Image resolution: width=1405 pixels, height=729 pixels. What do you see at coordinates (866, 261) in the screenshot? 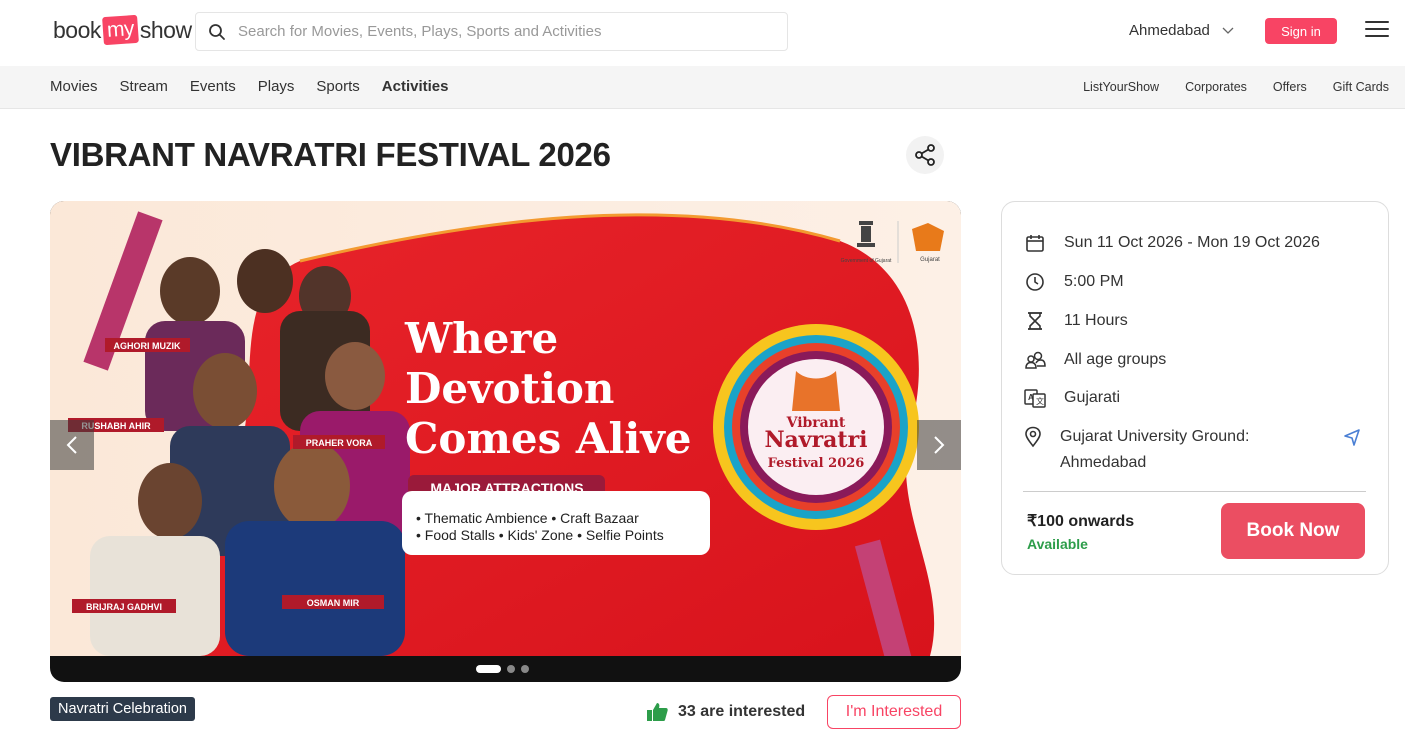
I see `gov-label: Government of Gujarat` at bounding box center [866, 261].